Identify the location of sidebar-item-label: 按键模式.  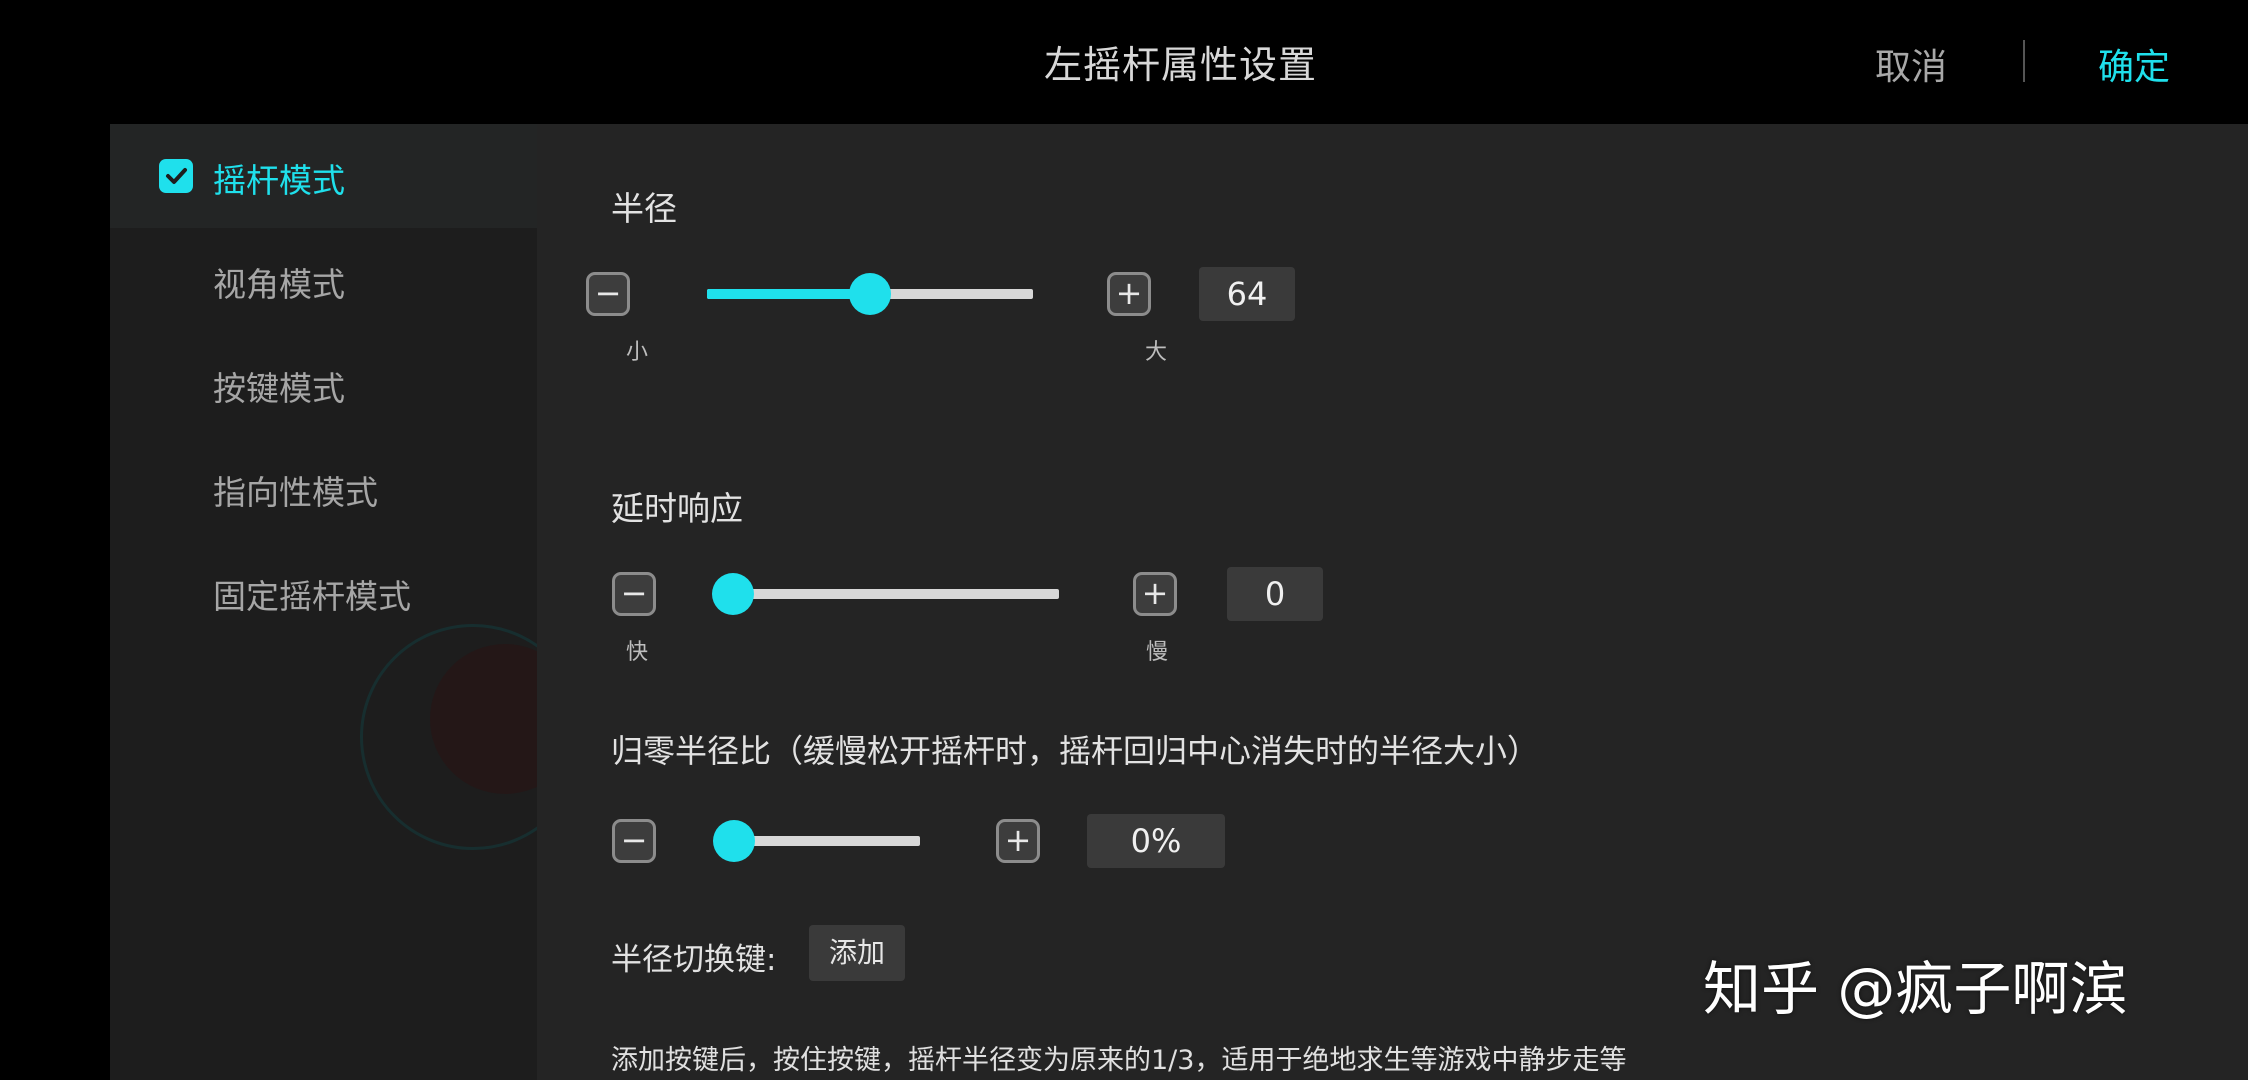
(279, 388).